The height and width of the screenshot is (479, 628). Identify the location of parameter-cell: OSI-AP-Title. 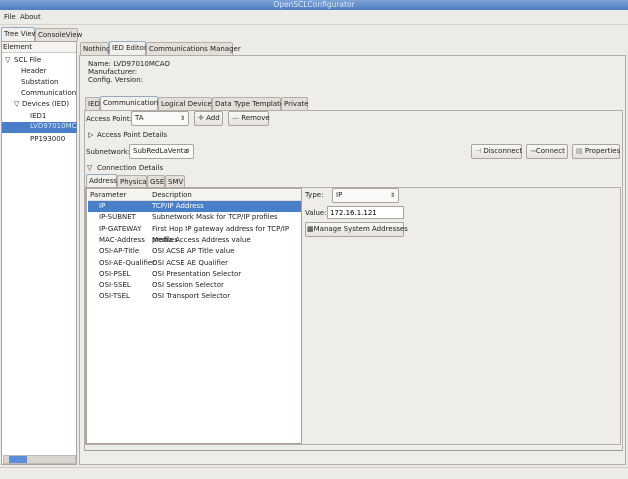
(119, 251).